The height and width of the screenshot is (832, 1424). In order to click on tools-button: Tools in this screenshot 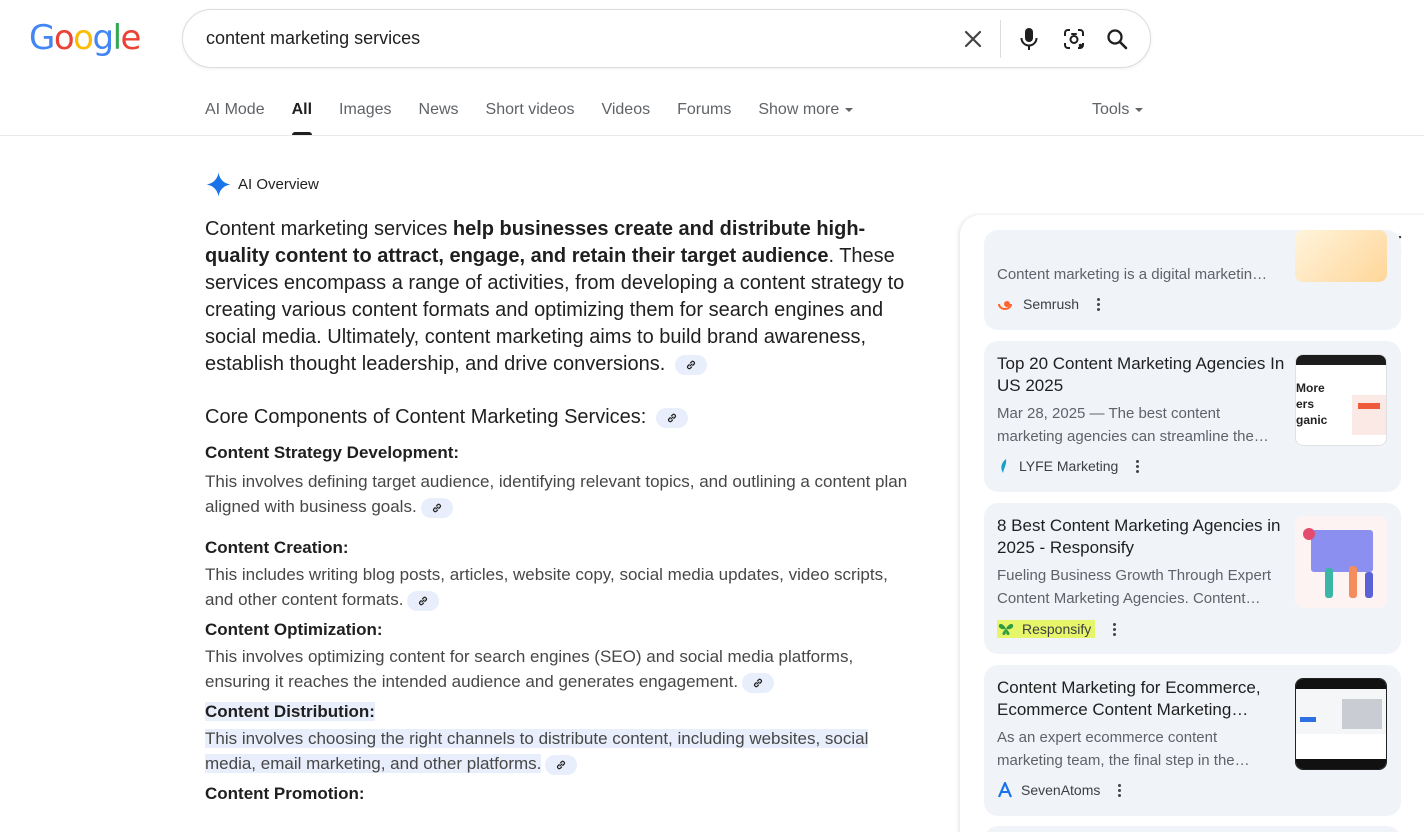, I will do `click(1118, 110)`.